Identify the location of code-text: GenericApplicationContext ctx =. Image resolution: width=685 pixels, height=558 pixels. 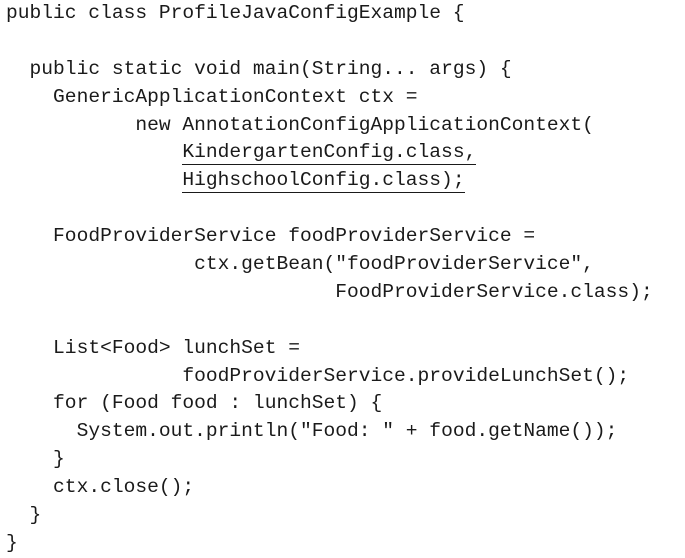
(235, 96).